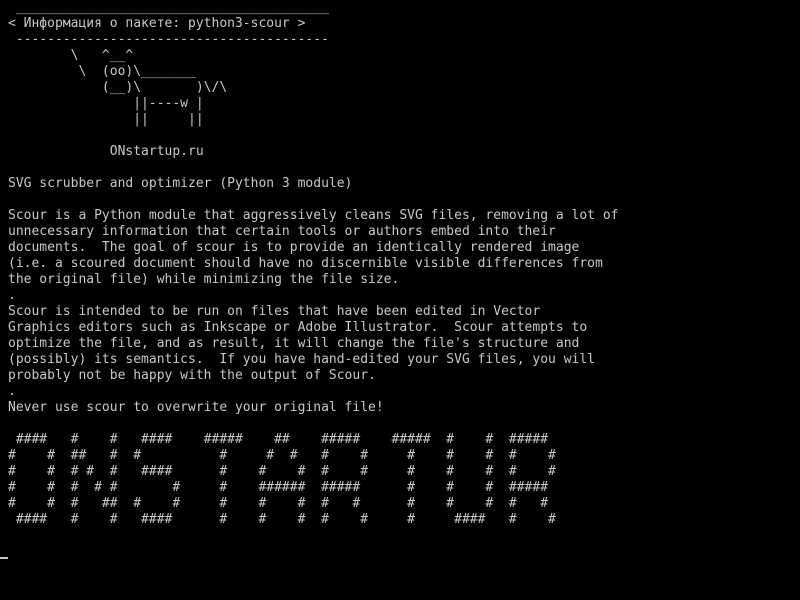 The height and width of the screenshot is (600, 800). I want to click on site-signature: ONstartup.ru, so click(106, 151).